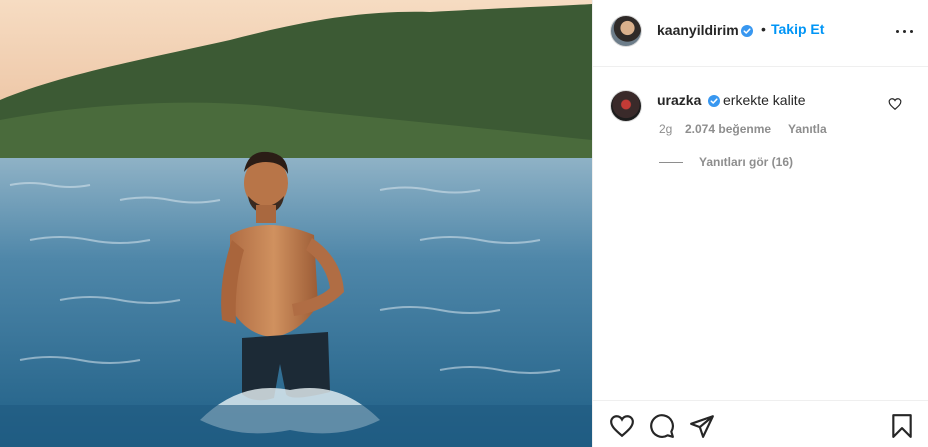 The height and width of the screenshot is (447, 928). What do you see at coordinates (671, 162) in the screenshot?
I see `replies-divider` at bounding box center [671, 162].